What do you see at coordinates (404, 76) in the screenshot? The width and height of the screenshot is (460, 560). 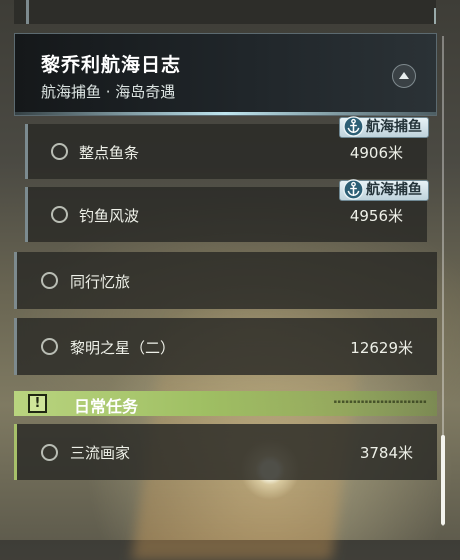 I see `chevron-up-icon` at bounding box center [404, 76].